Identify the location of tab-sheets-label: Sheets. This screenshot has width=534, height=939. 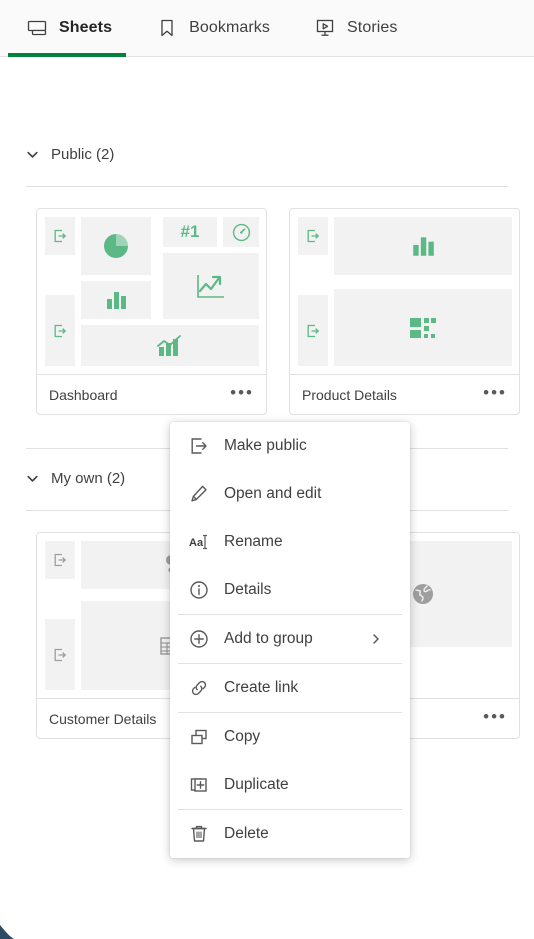
(86, 27).